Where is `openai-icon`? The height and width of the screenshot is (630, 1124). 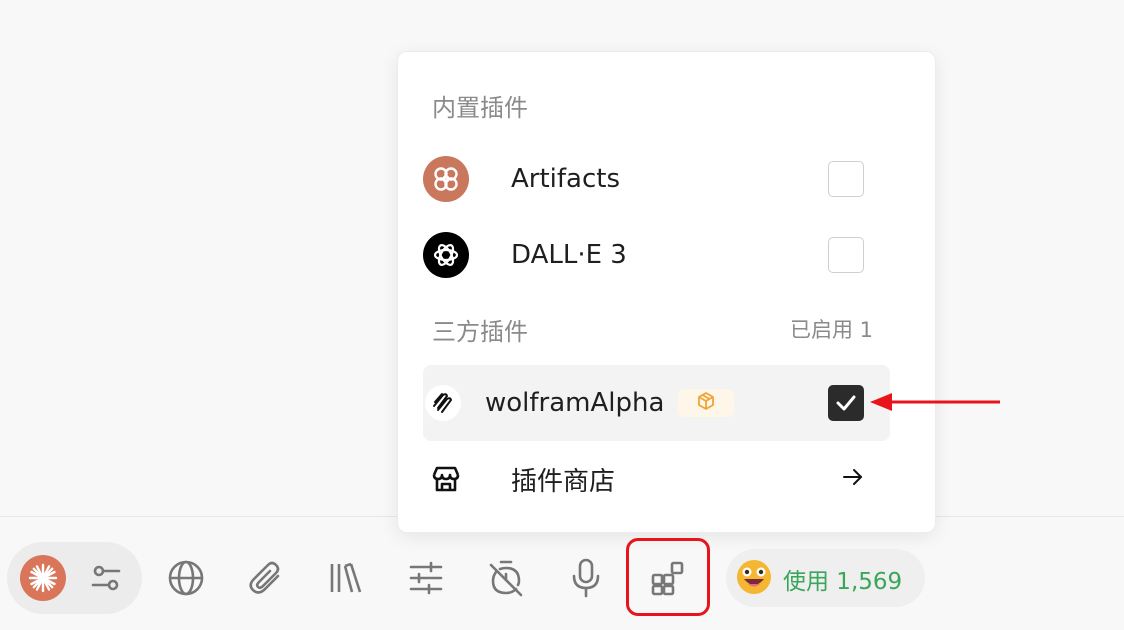
openai-icon is located at coordinates (446, 255).